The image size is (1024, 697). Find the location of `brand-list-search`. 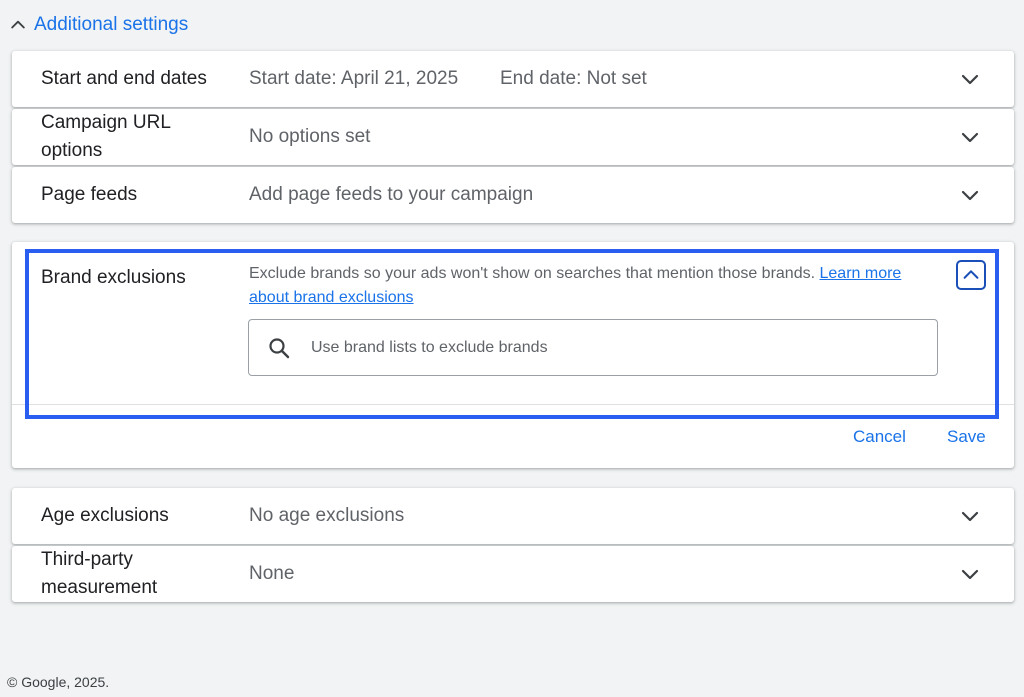

brand-list-search is located at coordinates (593, 347).